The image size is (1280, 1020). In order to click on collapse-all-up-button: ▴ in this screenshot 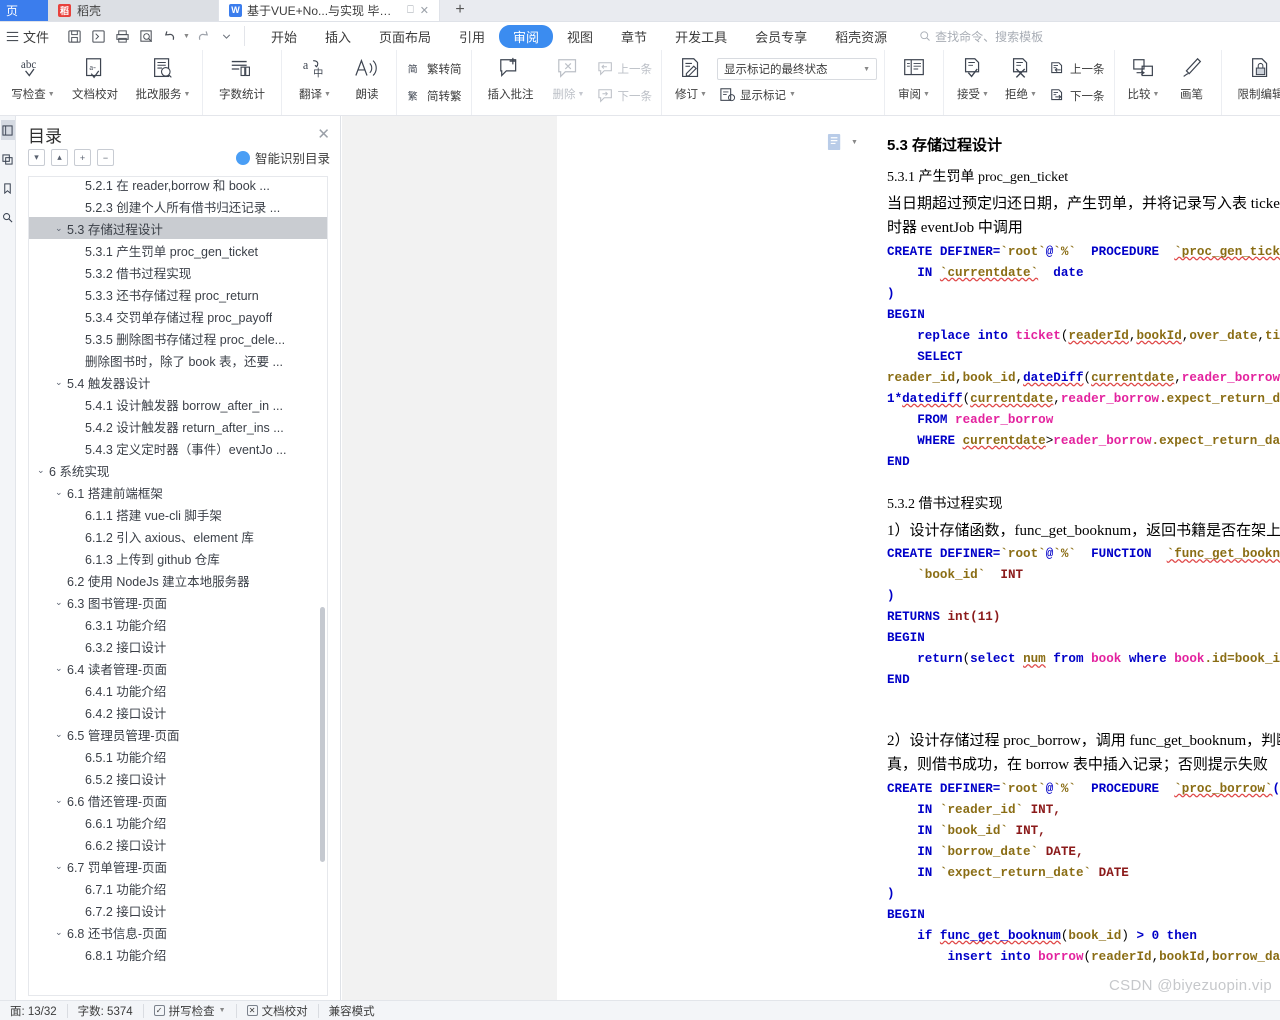, I will do `click(59, 157)`.